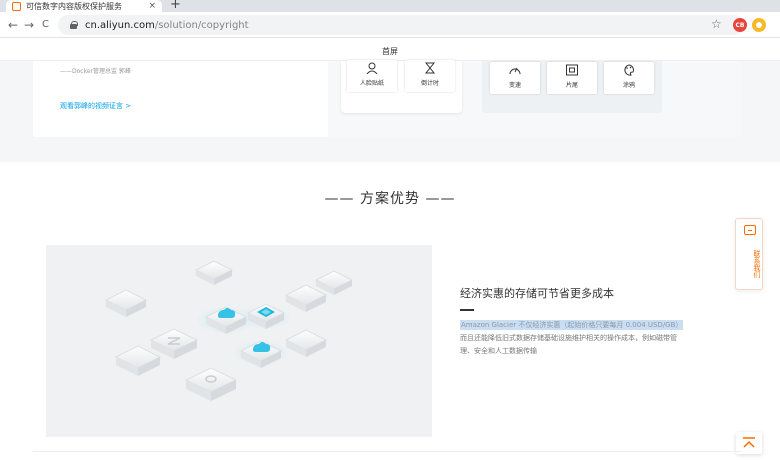  What do you see at coordinates (514, 85) in the screenshot?
I see `feature-label: 变速` at bounding box center [514, 85].